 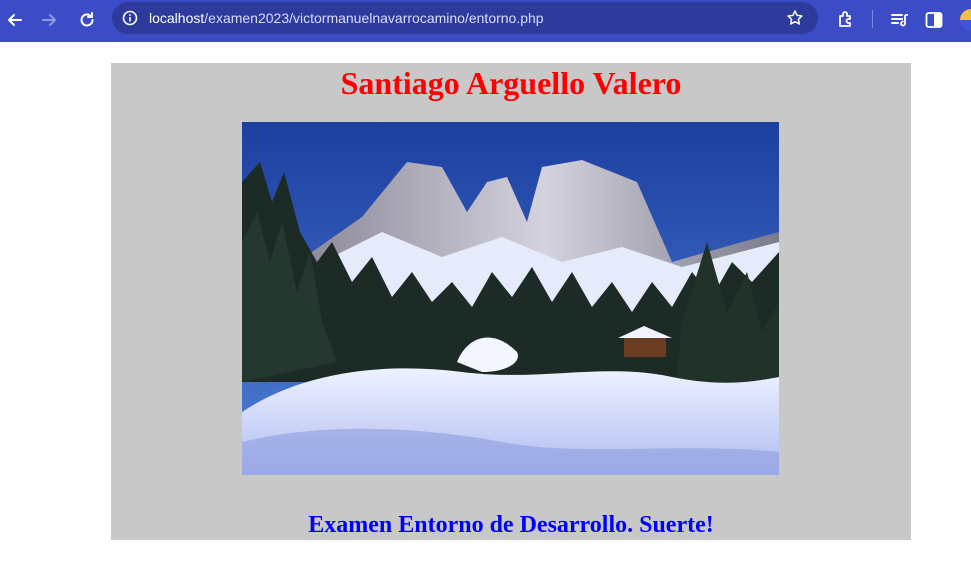 What do you see at coordinates (49, 20) in the screenshot?
I see `forward-arrow-icon` at bounding box center [49, 20].